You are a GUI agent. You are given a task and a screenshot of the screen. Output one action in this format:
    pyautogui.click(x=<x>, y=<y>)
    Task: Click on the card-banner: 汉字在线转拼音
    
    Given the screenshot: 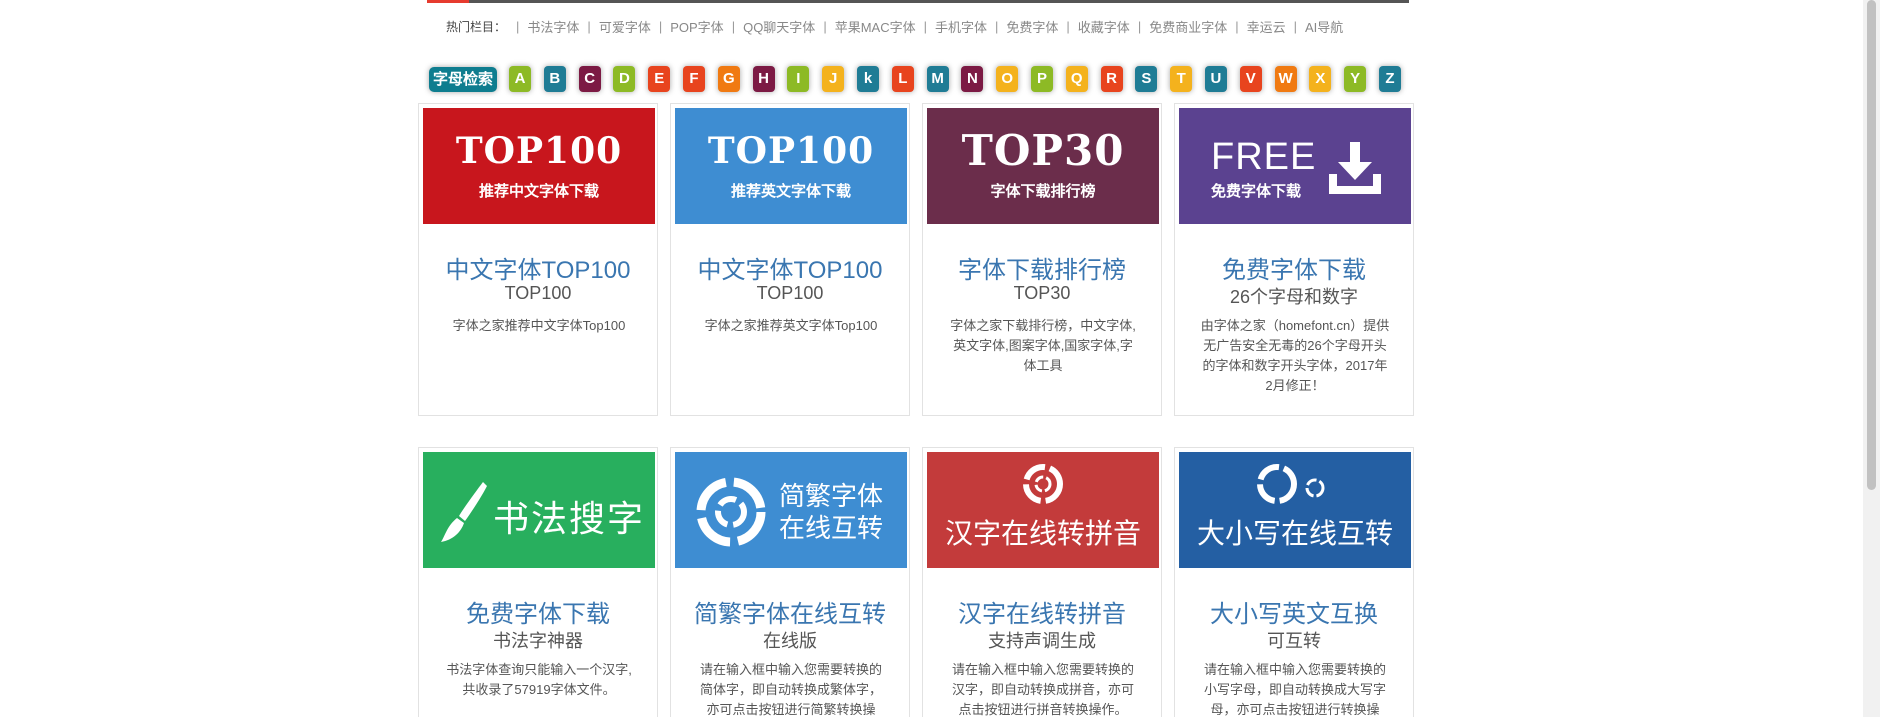 What is the action you would take?
    pyautogui.click(x=1043, y=510)
    